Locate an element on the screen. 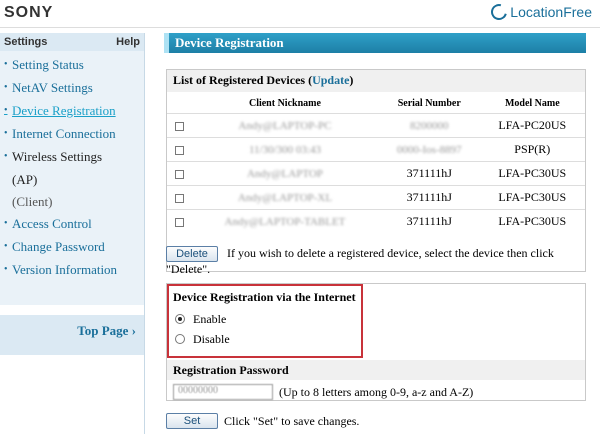 This screenshot has width=600, height=434. arrow-right-icon: › is located at coordinates (133, 330).